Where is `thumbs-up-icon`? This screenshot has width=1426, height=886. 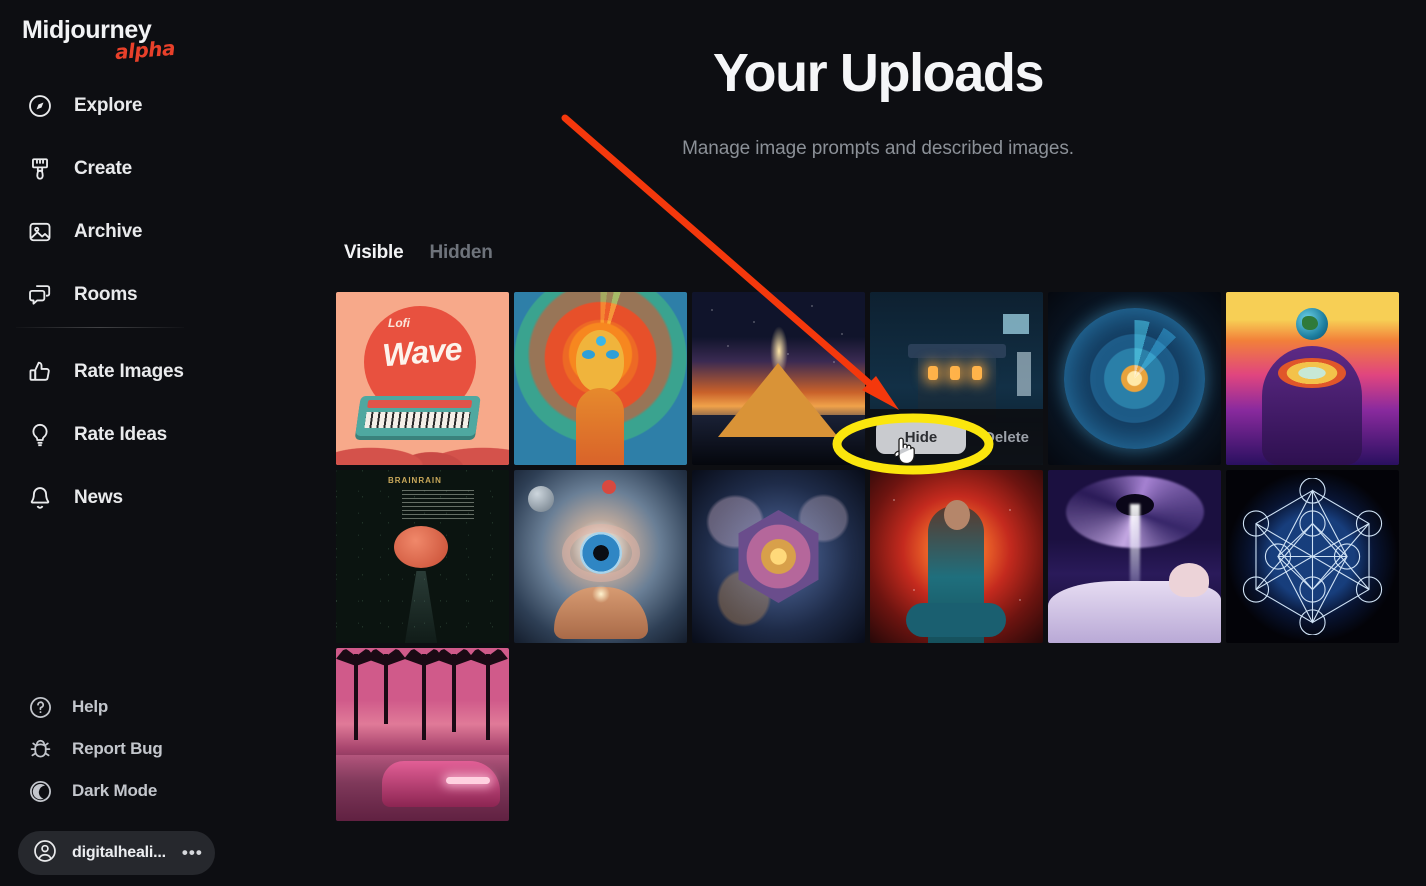
thumbs-up-icon is located at coordinates (40, 372).